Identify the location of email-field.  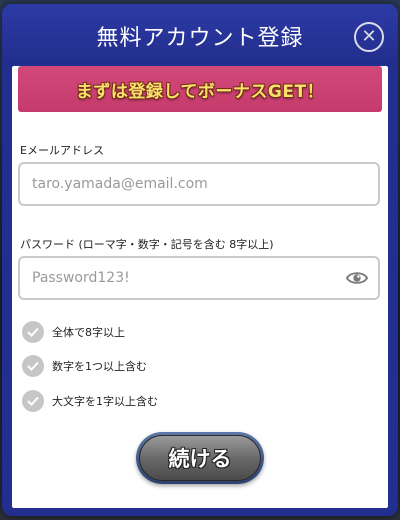
(182, 184).